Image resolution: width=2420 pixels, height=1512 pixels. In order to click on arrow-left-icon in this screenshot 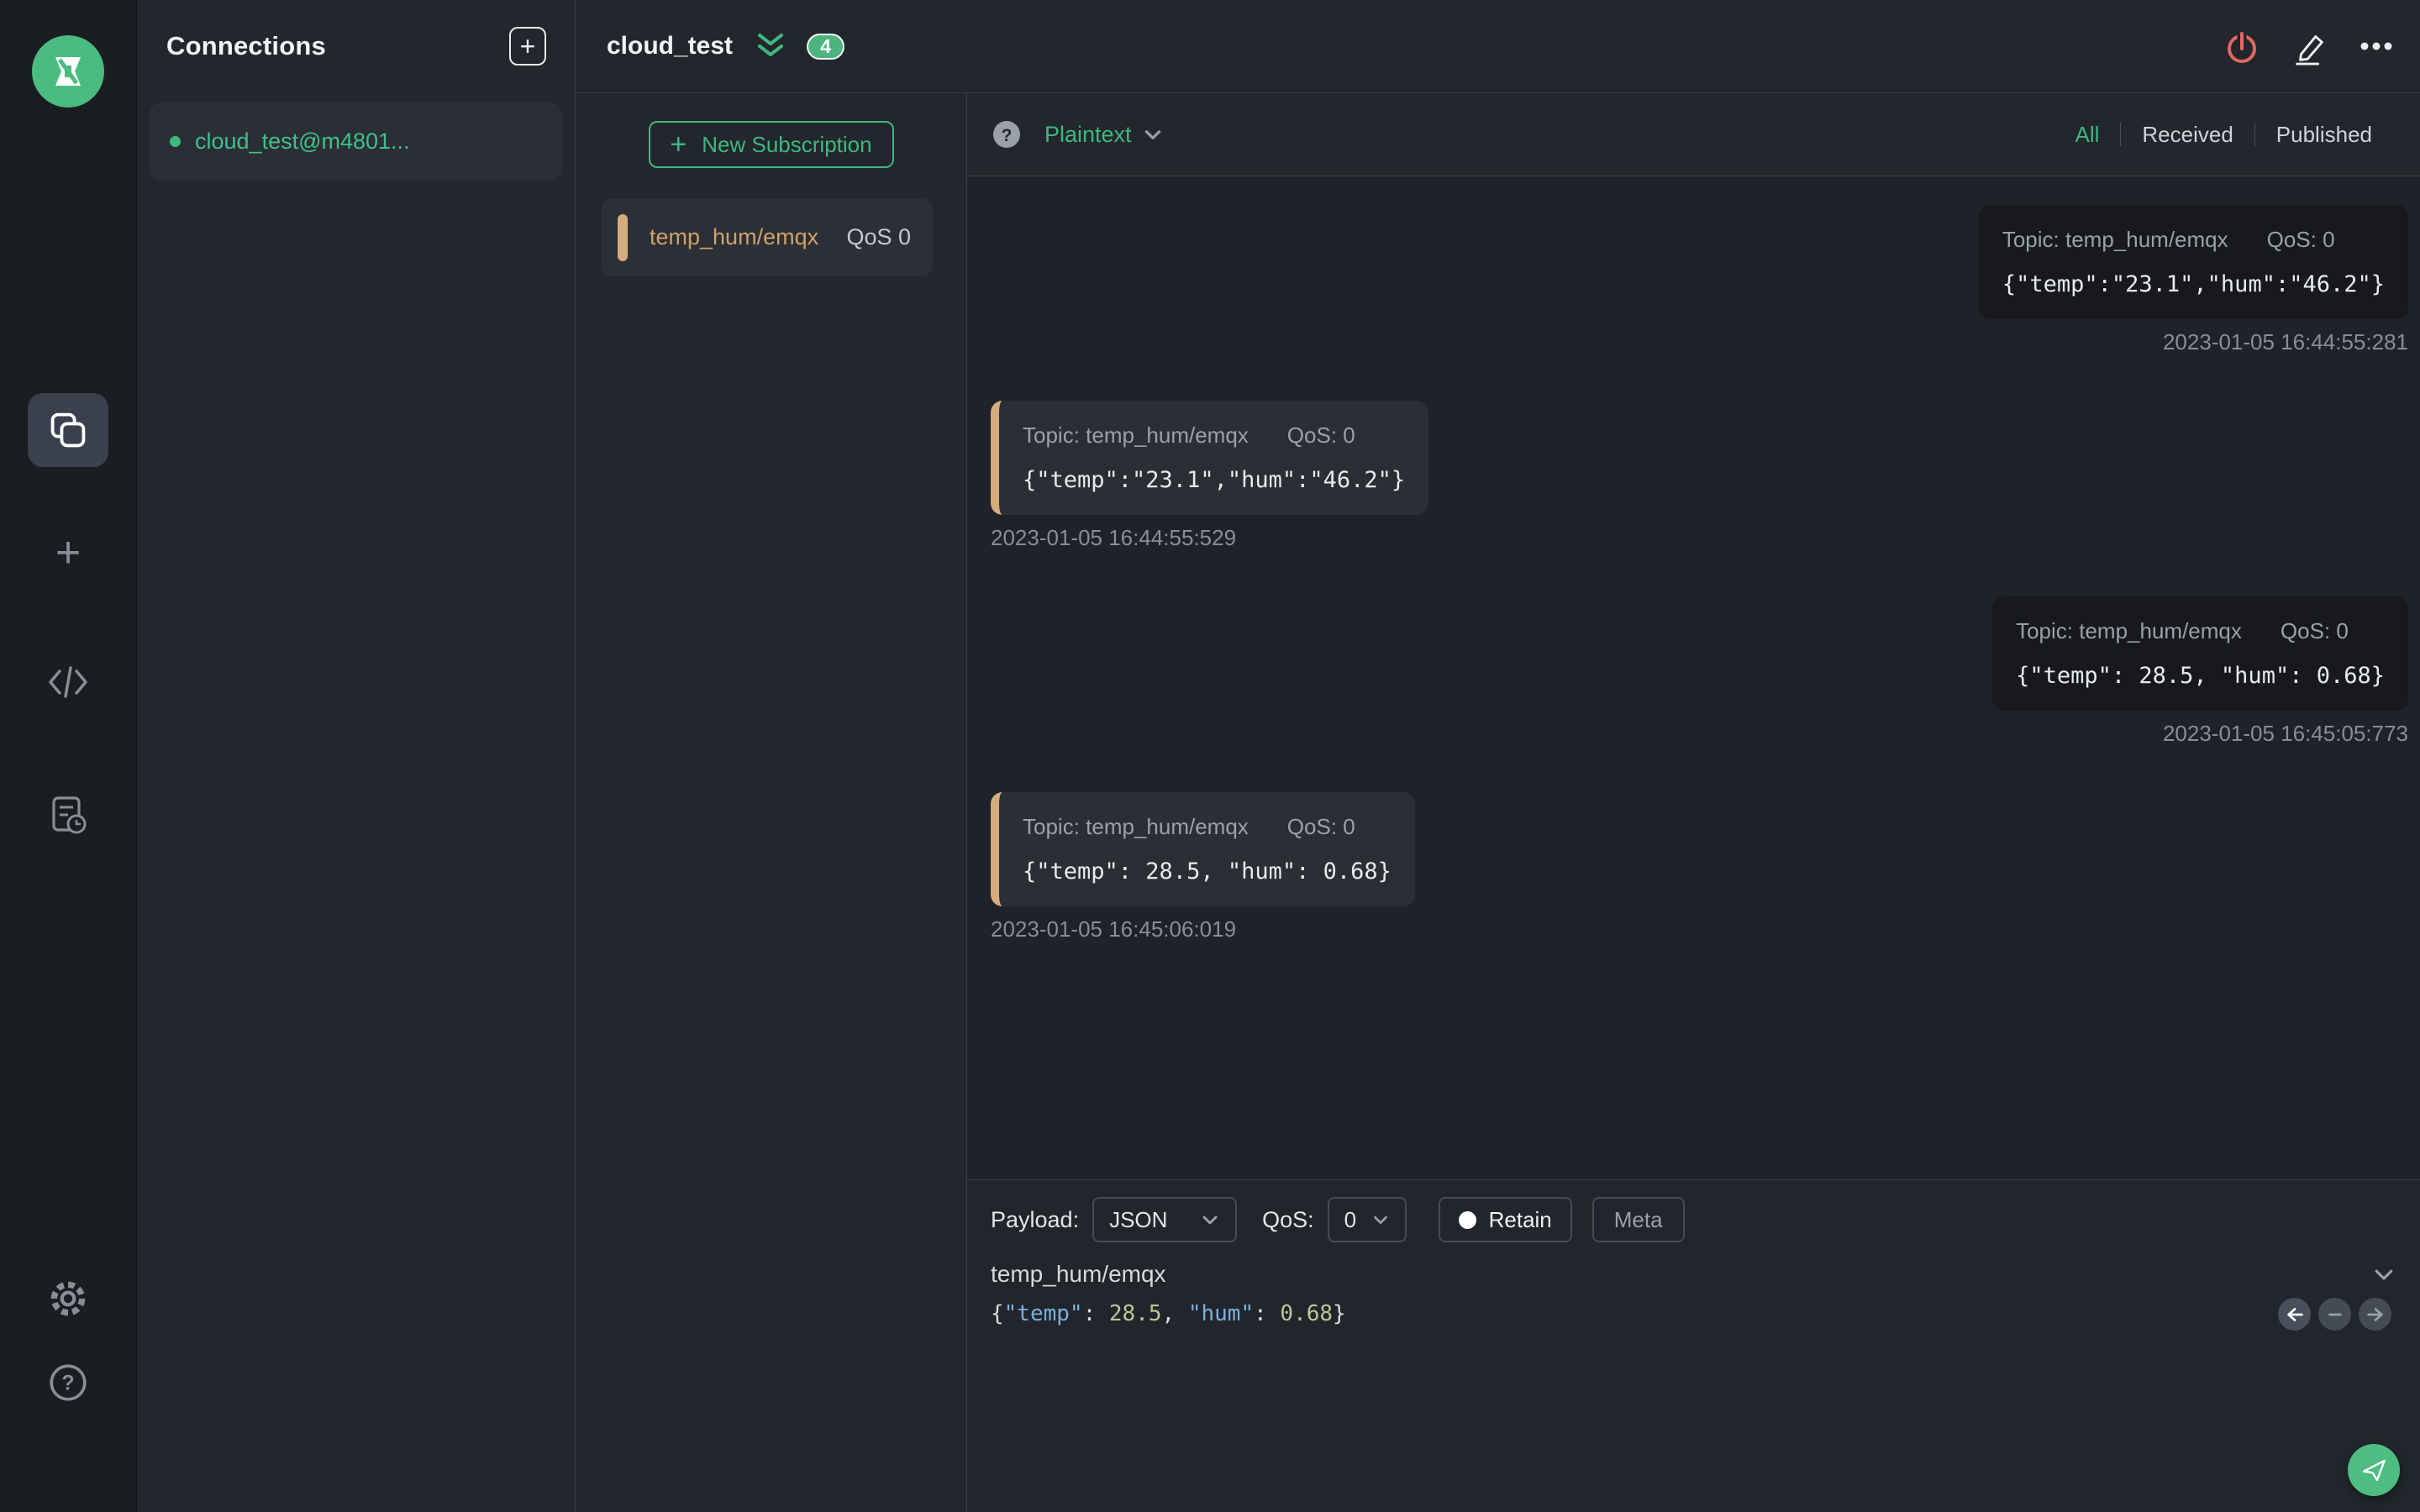, I will do `click(2294, 1314)`.